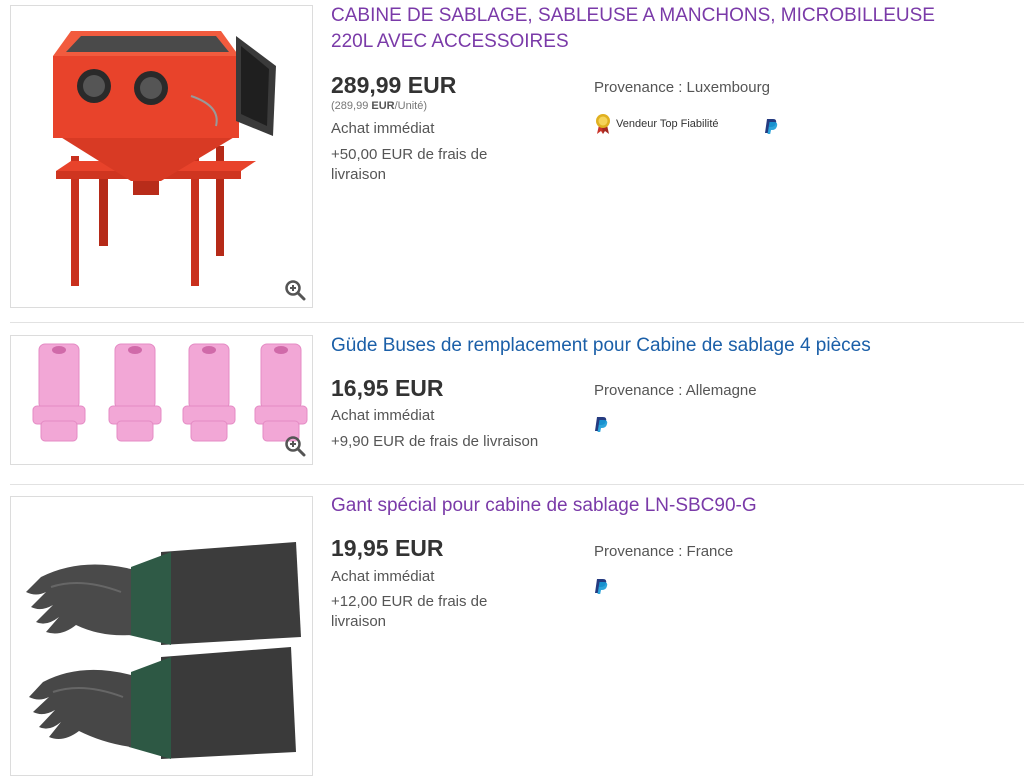  I want to click on result-shipping-1: +50,00 EUR de frais de livraison, so click(409, 165).